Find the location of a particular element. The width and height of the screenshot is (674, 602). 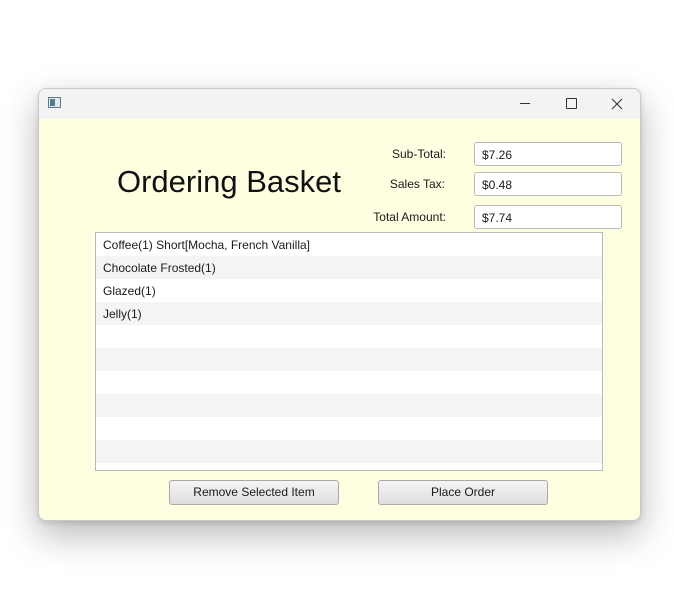

minimize-icon is located at coordinates (525, 104).